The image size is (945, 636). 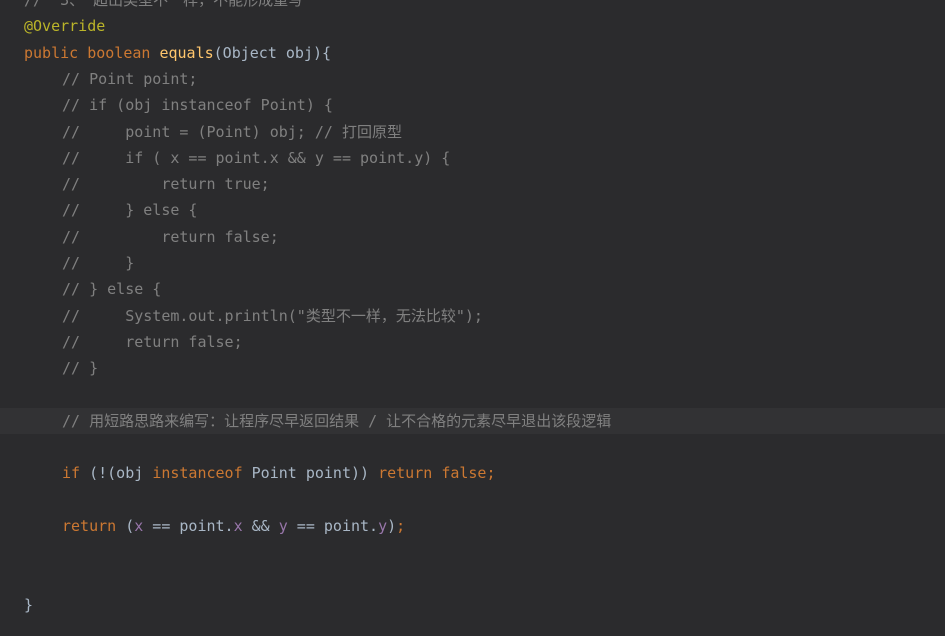 What do you see at coordinates (121, 473) in the screenshot?
I see `code-token: (!(obj` at bounding box center [121, 473].